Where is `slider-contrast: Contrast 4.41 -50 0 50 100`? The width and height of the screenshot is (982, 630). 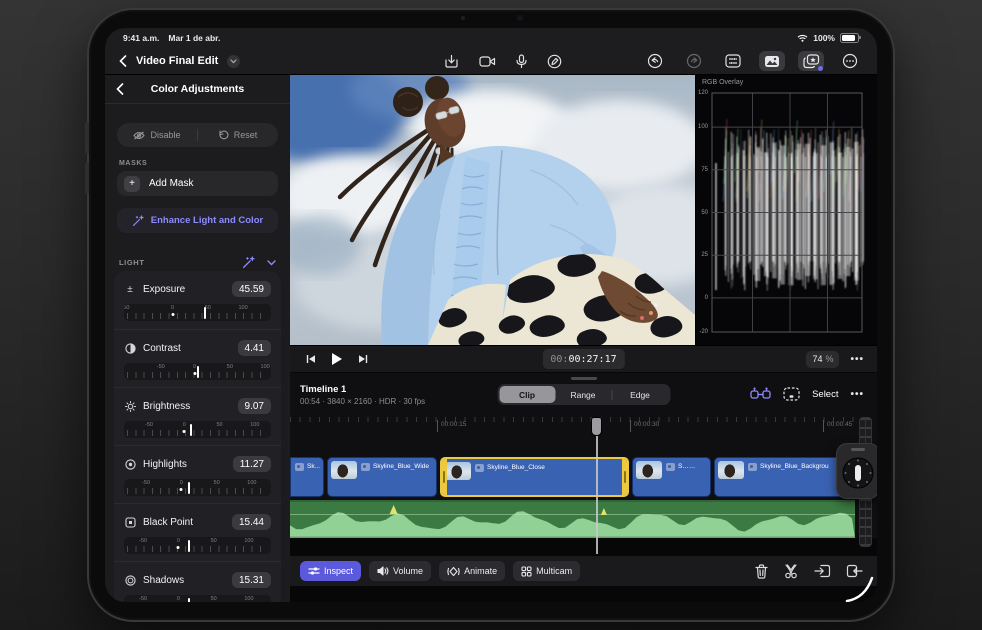
slider-contrast: Contrast 4.41 -50 0 50 100 is located at coordinates (197, 358).